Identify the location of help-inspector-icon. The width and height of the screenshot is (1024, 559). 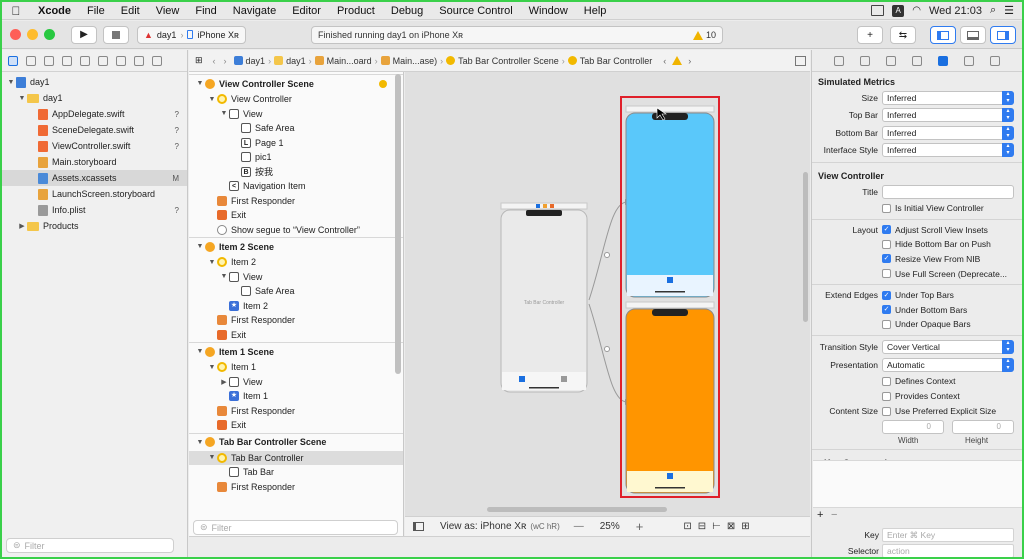
(891, 60).